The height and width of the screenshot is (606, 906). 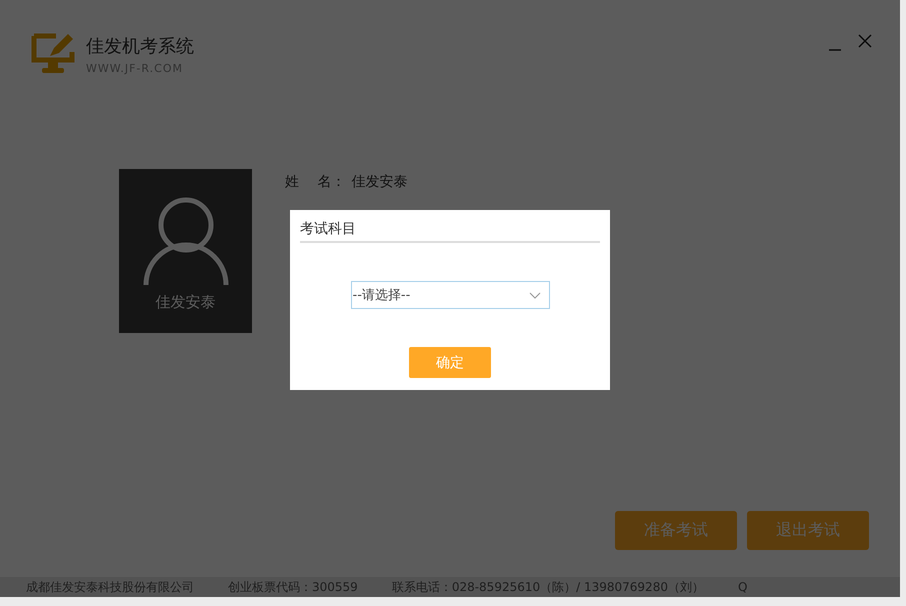 What do you see at coordinates (140, 46) in the screenshot?
I see `app-title: 佳发机考系统` at bounding box center [140, 46].